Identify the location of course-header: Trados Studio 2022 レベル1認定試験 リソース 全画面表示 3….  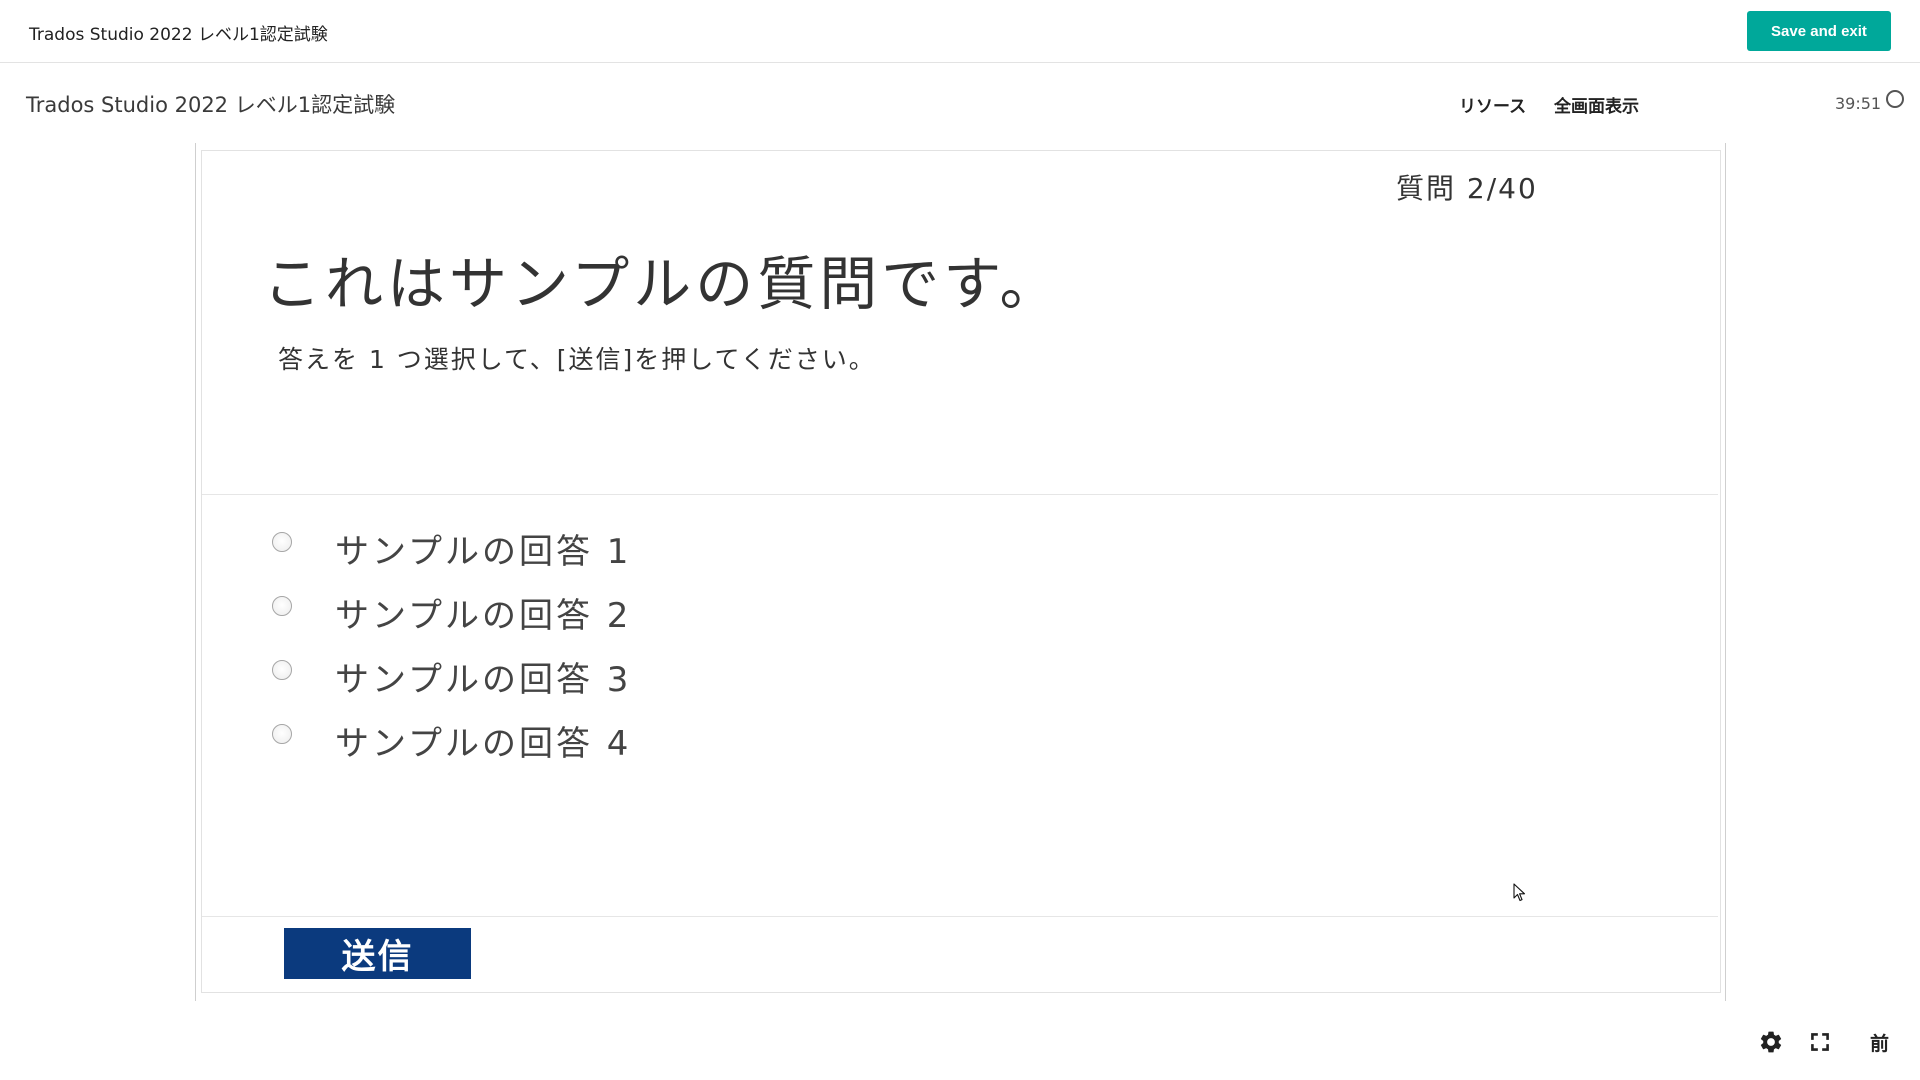
(960, 103).